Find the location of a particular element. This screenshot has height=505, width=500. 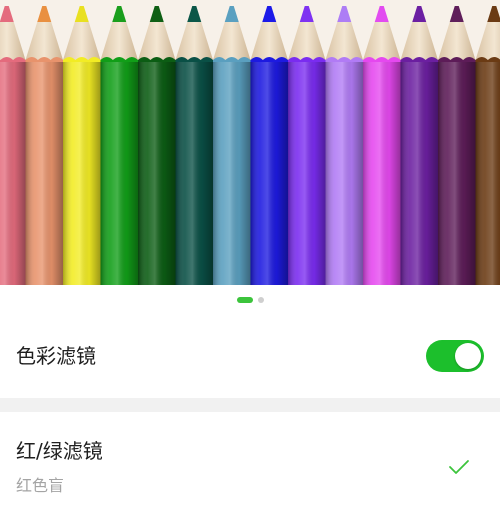

red-green-filter-label: 红/绿滤镜 is located at coordinates (59, 451).